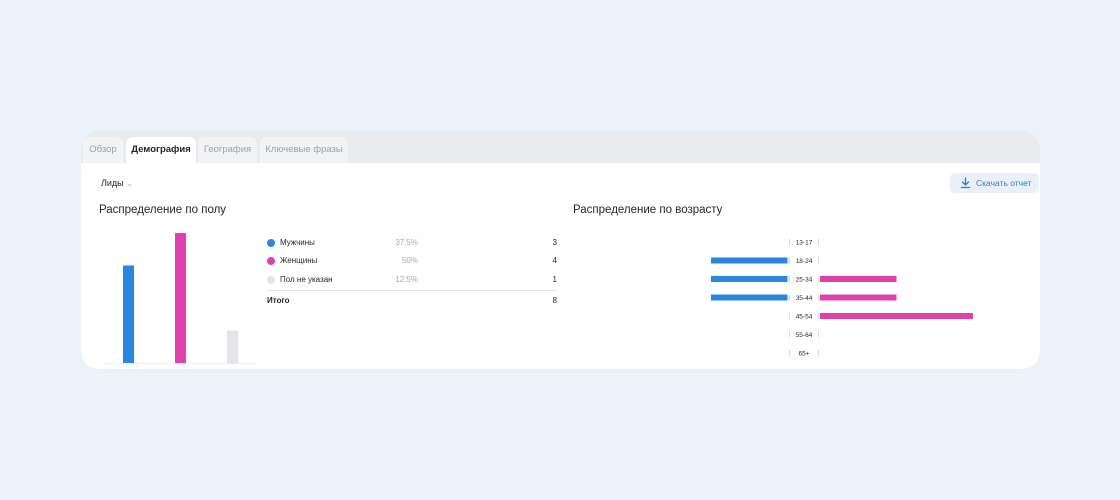 This screenshot has width=1120, height=500. I want to click on legend-percent: 37.5%, so click(406, 242).